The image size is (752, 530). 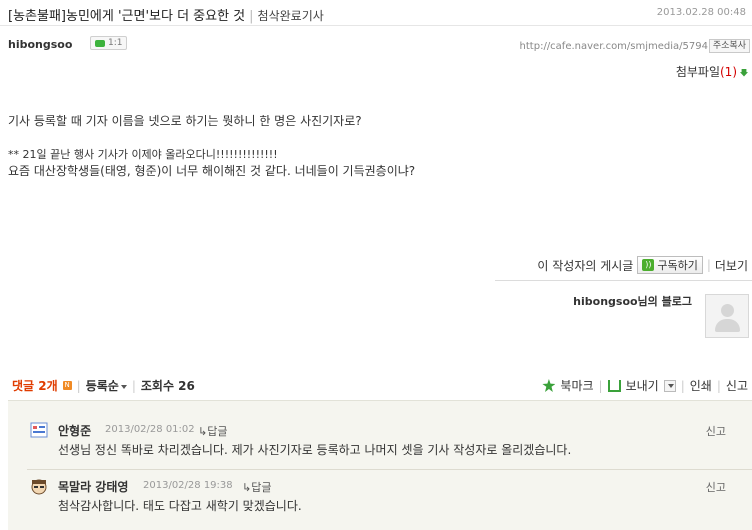 What do you see at coordinates (93, 486) in the screenshot?
I see `comment-author: 목말라 강태영` at bounding box center [93, 486].